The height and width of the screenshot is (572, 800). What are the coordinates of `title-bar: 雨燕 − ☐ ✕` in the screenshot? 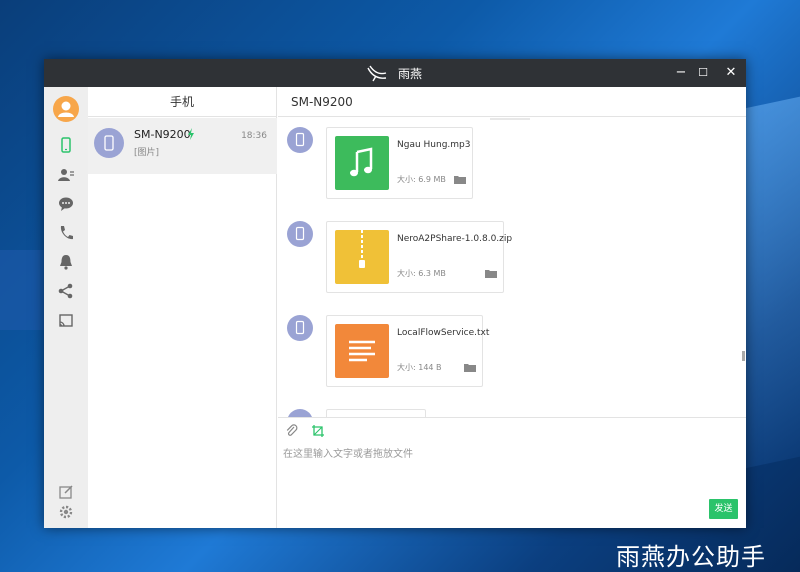 It's located at (395, 73).